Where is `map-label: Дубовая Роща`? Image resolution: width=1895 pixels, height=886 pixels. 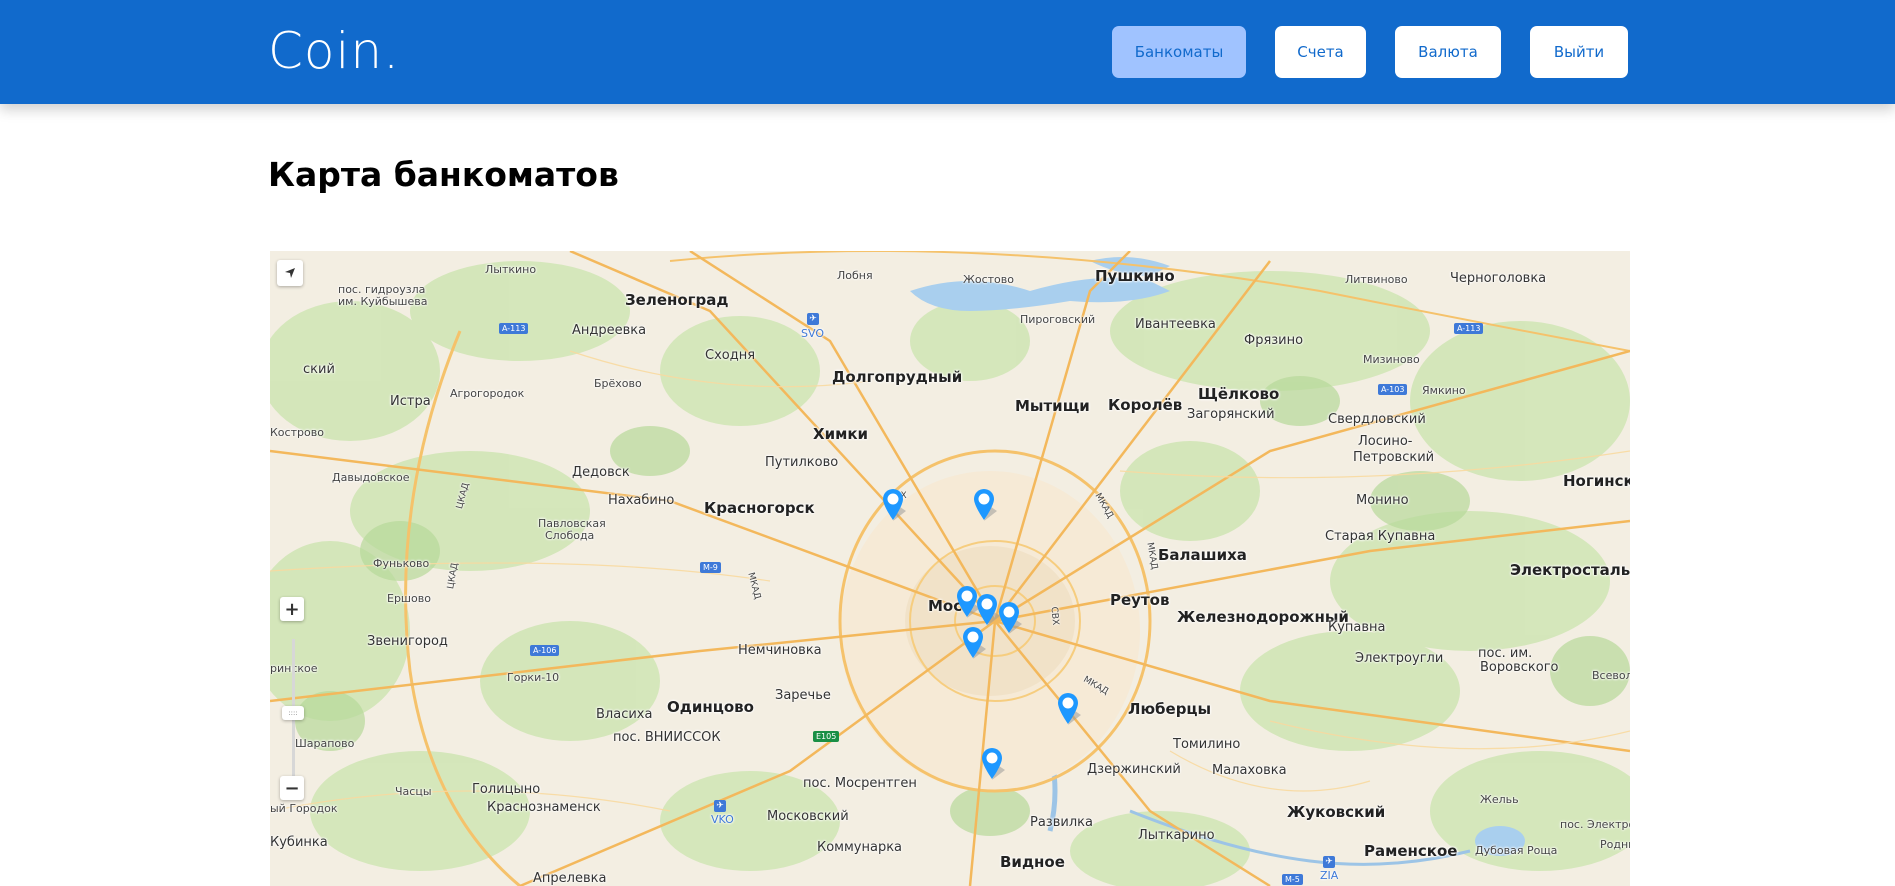 map-label: Дубовая Роща is located at coordinates (1516, 850).